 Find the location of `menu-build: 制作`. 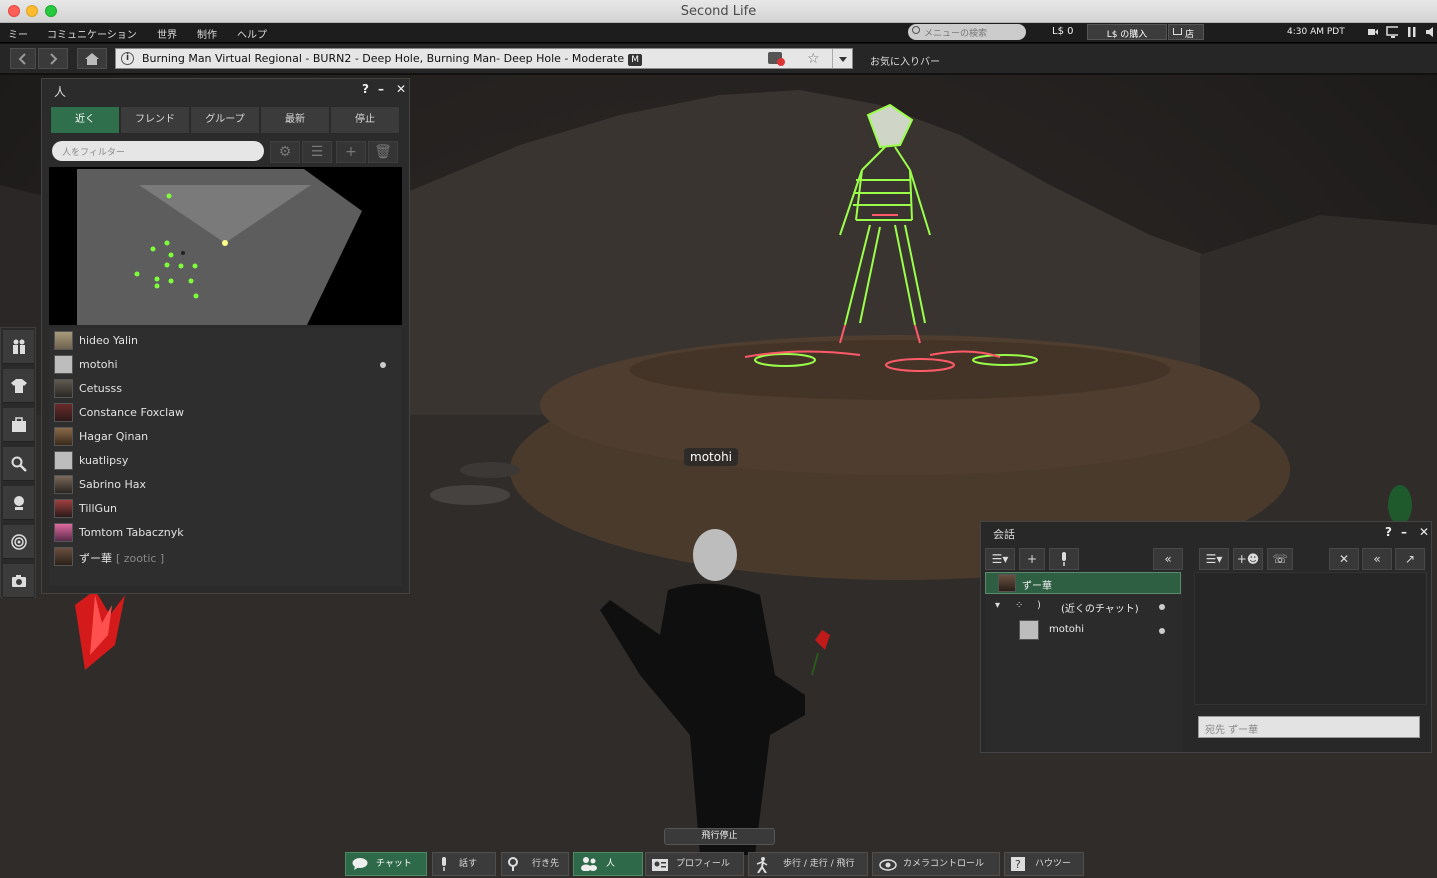

menu-build: 制作 is located at coordinates (207, 33).